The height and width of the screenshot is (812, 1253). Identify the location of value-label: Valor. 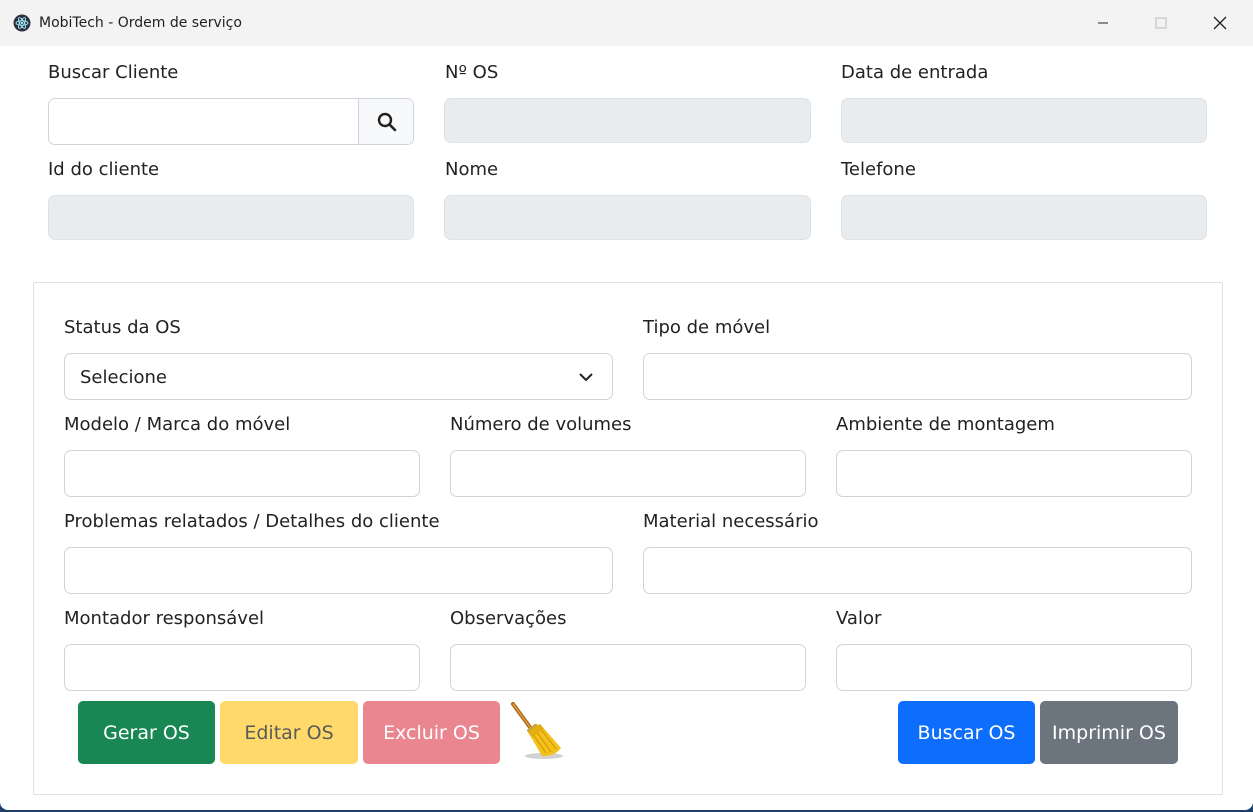
(859, 618).